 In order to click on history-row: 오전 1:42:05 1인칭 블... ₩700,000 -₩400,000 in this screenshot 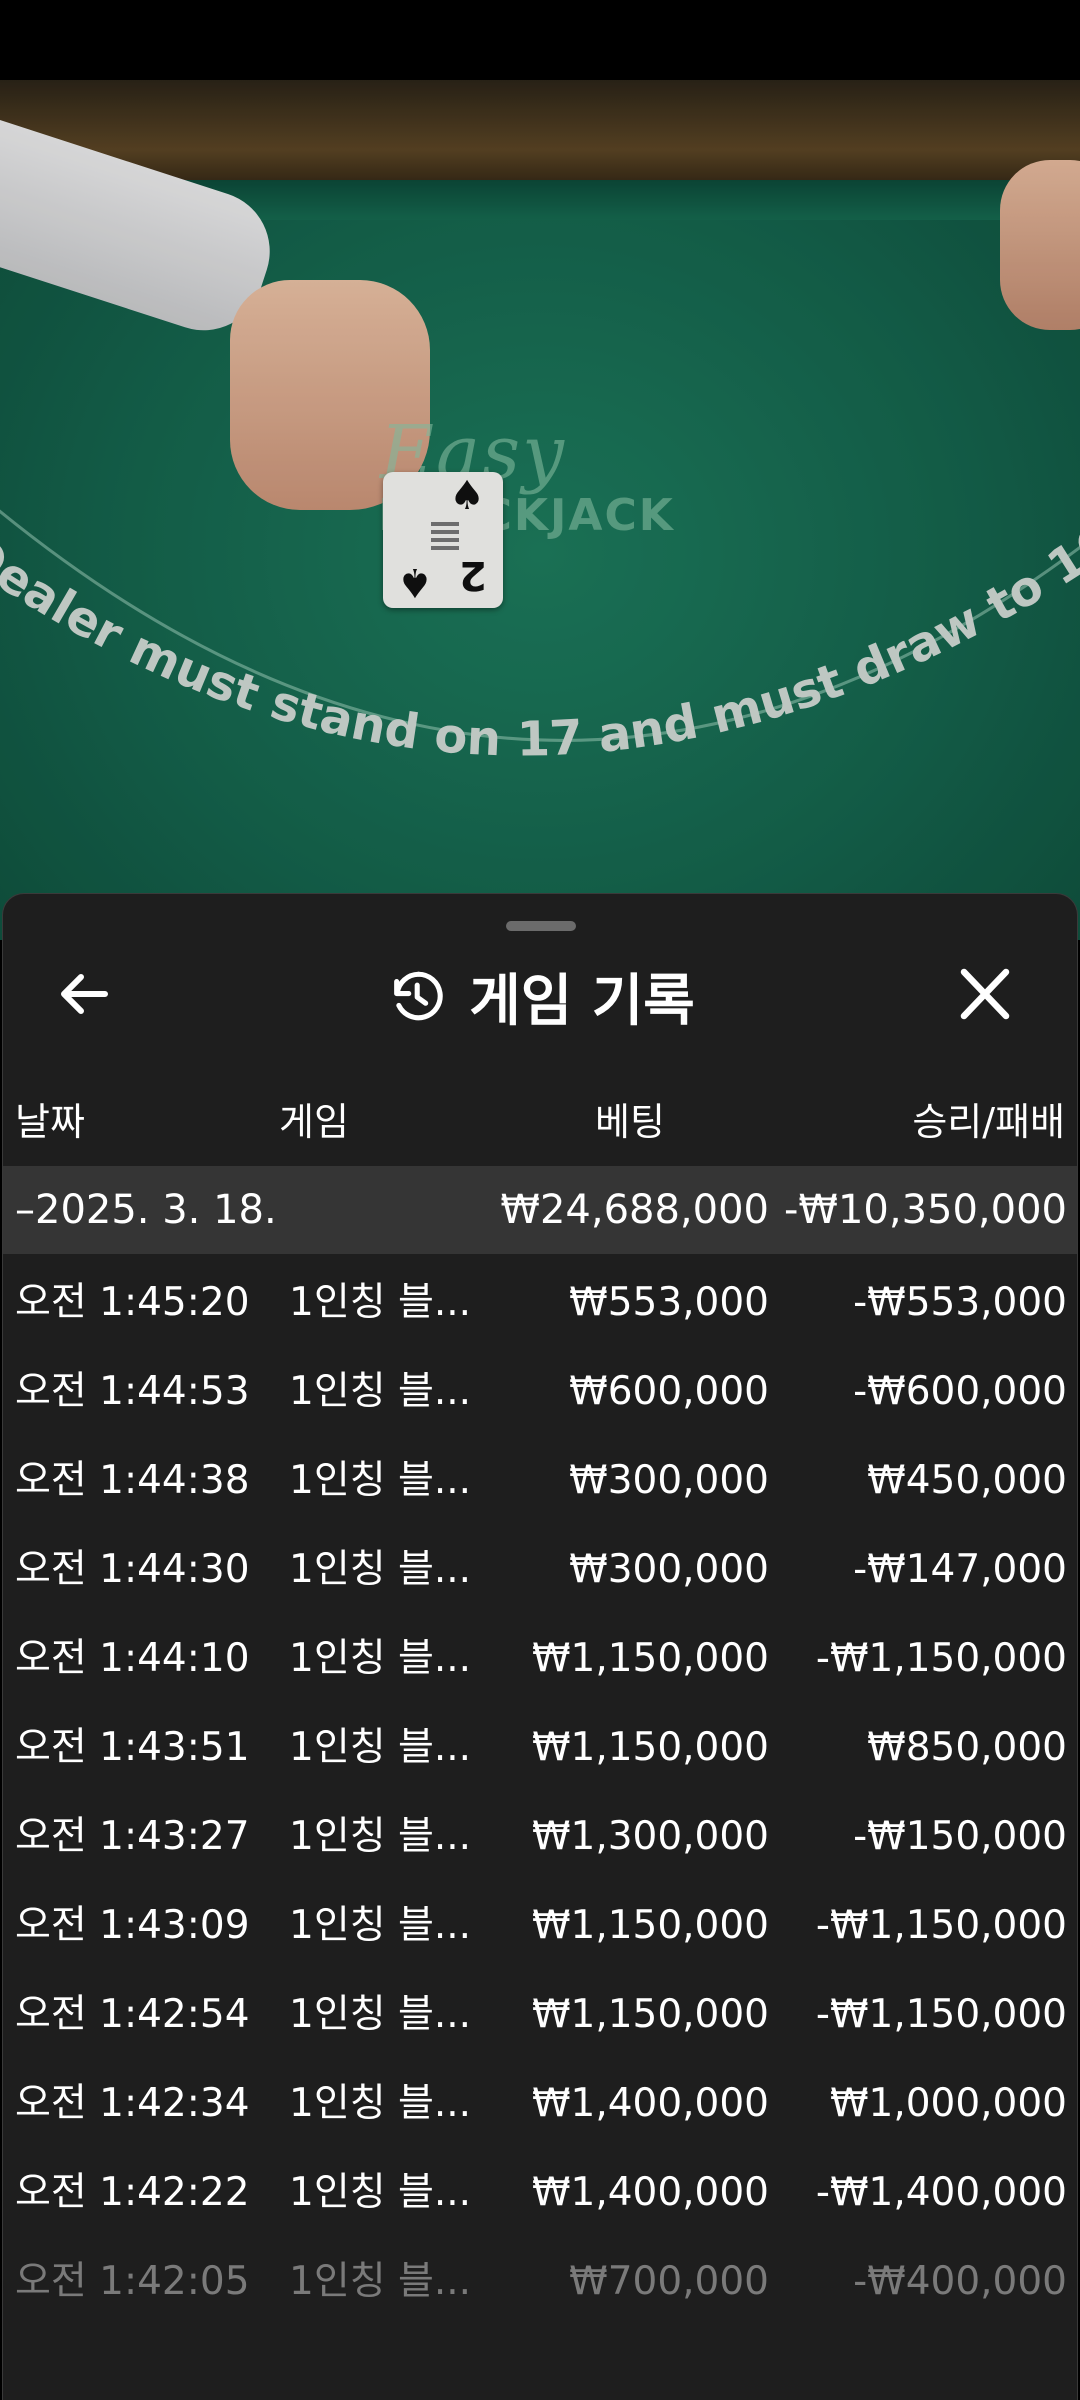, I will do `click(540, 2277)`.